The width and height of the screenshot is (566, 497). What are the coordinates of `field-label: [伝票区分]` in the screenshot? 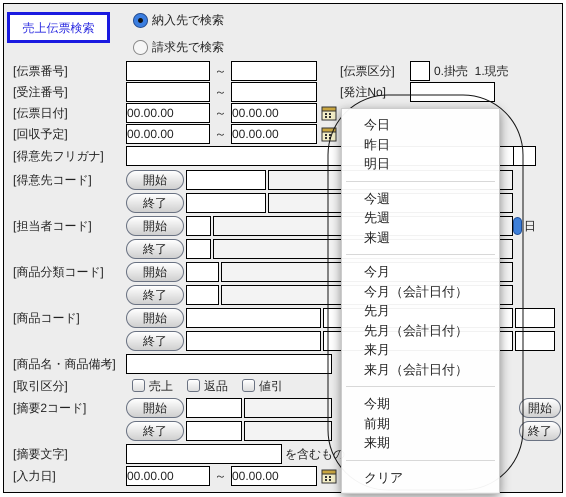 It's located at (368, 71).